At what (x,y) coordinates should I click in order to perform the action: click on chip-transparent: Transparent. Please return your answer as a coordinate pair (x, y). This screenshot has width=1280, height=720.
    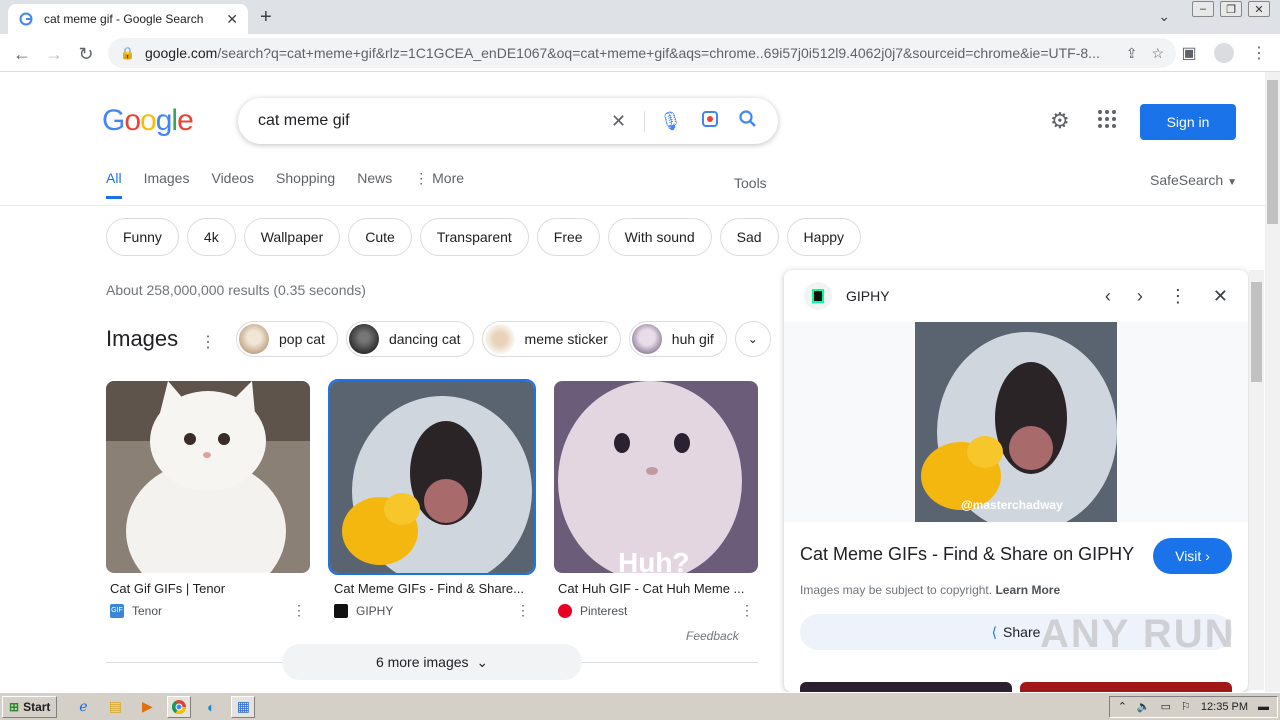
    Looking at the image, I should click on (474, 237).